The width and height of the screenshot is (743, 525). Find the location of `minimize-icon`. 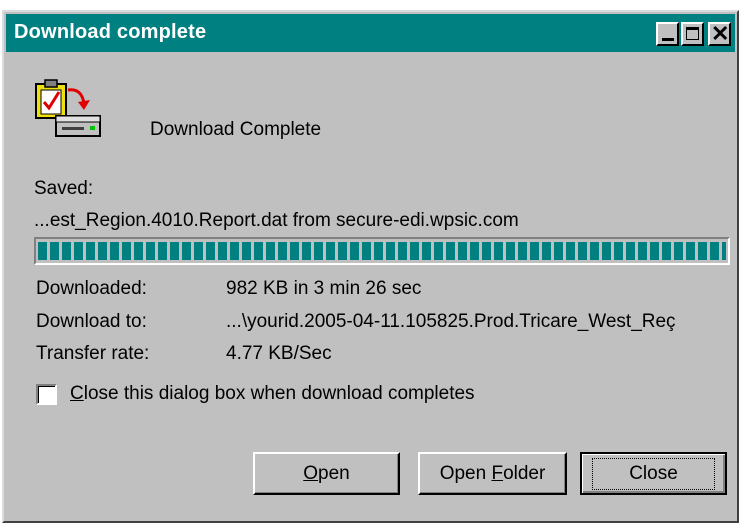

minimize-icon is located at coordinates (668, 39).